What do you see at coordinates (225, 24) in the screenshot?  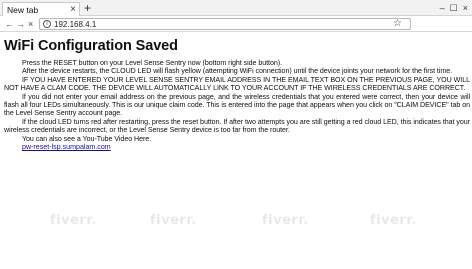 I see `address-bar: i 192.168.4.1` at bounding box center [225, 24].